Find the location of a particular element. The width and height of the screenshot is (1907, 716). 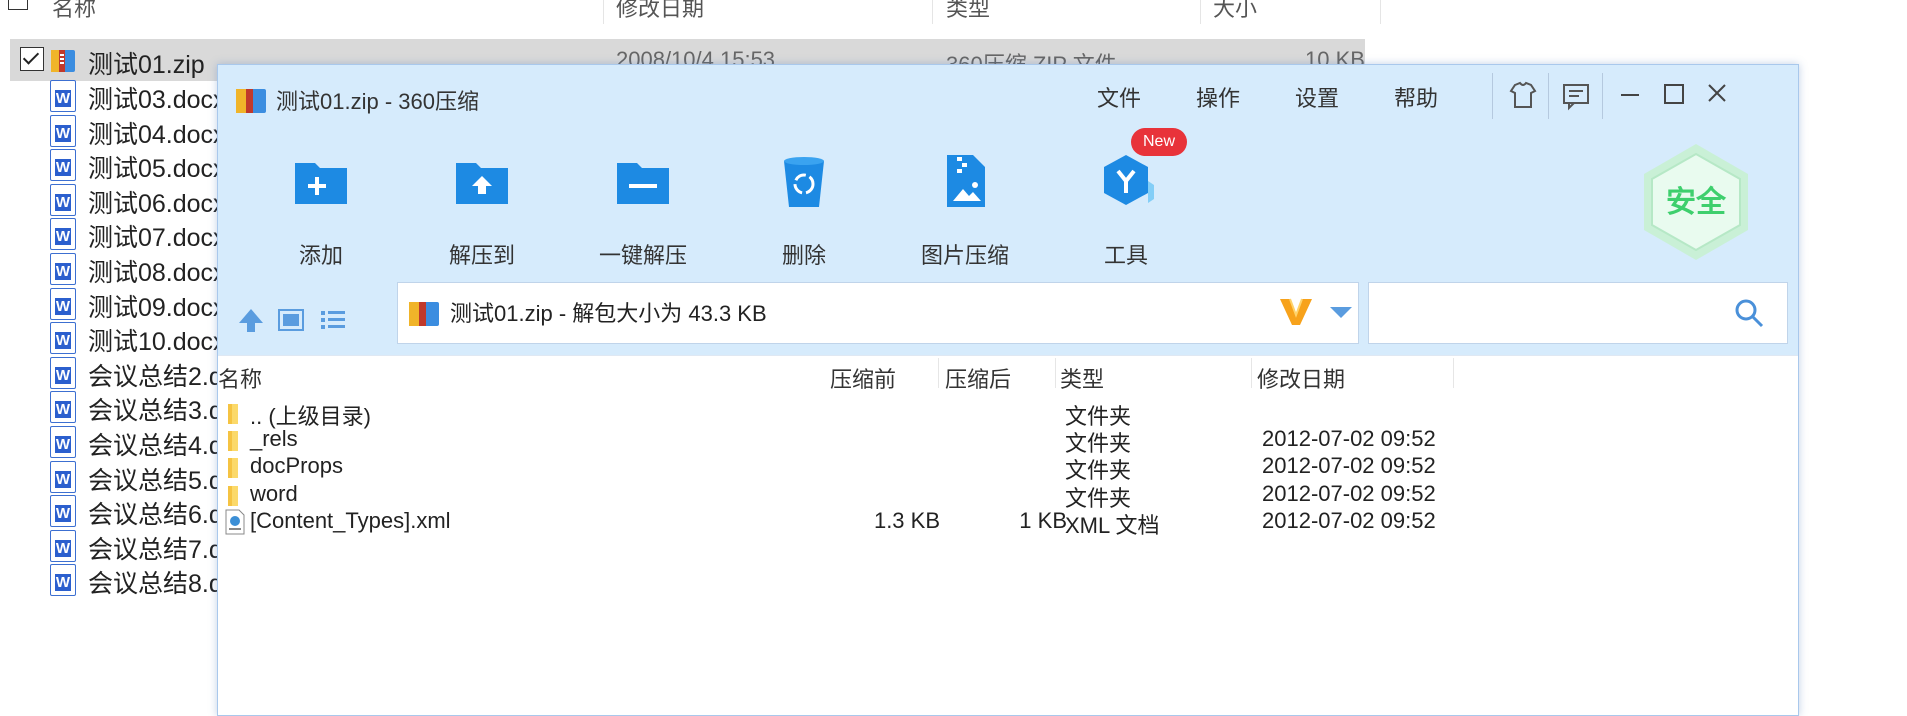

skin-icon is located at coordinates (1523, 95).